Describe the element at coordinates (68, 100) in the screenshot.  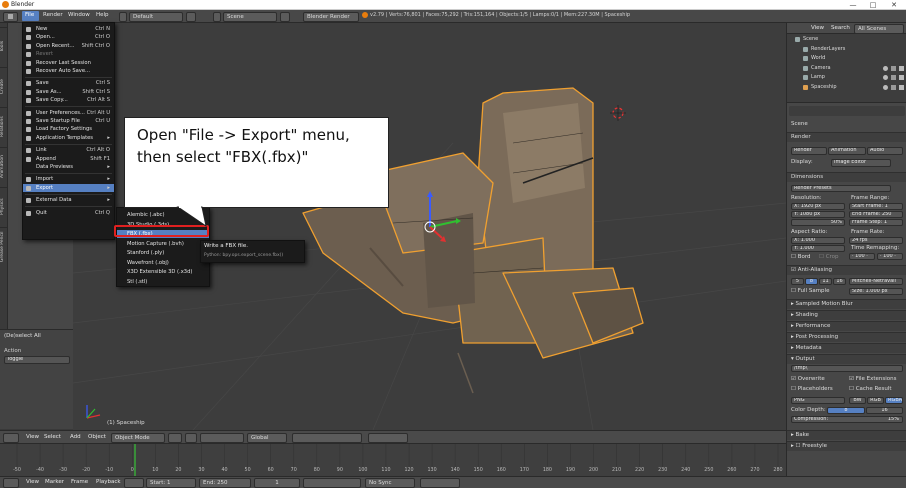
I see `file-menu-item-save-copy: Save Copy... Ctrl Alt S` at that location.